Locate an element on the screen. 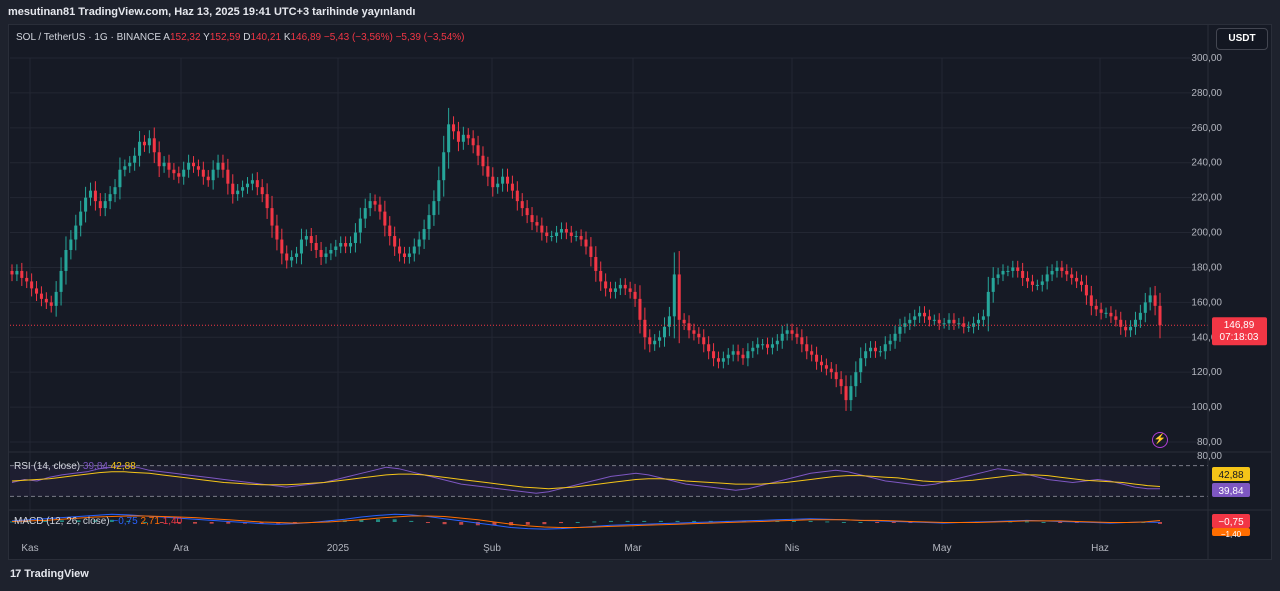  low-value: 140,21 is located at coordinates (266, 37).